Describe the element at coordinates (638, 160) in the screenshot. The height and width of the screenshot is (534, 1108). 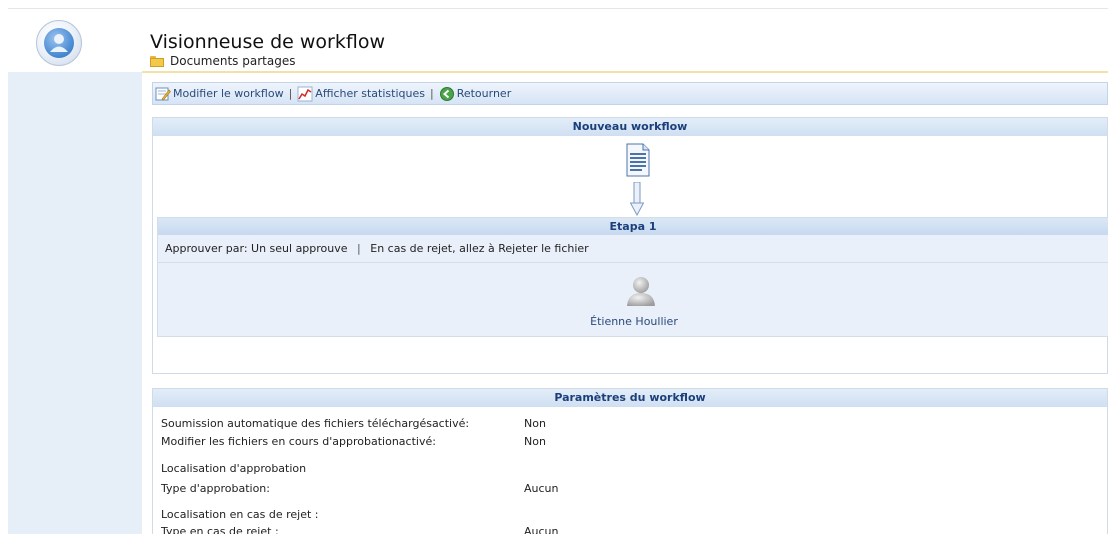
I see `document-icon` at that location.